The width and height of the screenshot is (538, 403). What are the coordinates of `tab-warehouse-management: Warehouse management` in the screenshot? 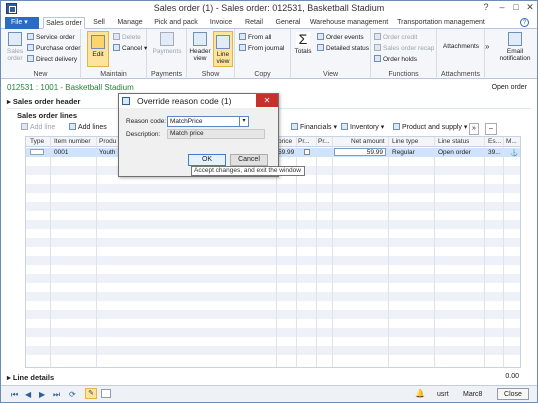 It's located at (349, 23).